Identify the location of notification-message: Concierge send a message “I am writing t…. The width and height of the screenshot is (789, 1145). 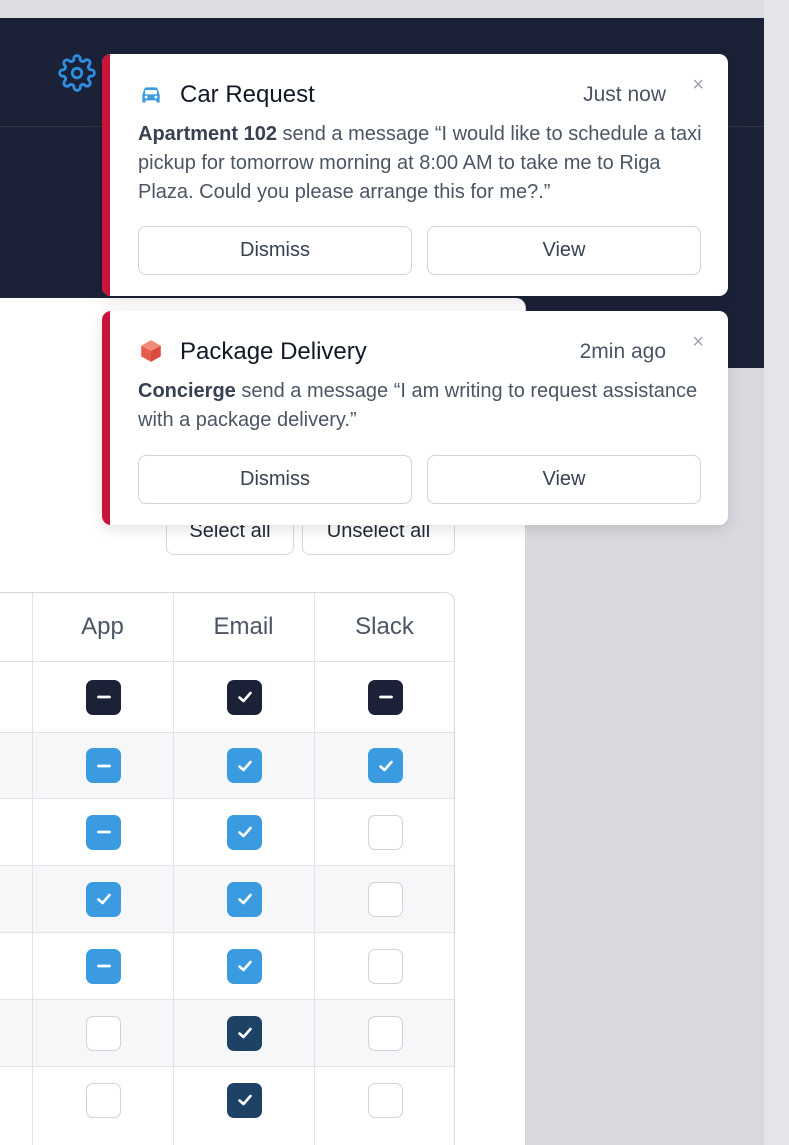
(423, 406).